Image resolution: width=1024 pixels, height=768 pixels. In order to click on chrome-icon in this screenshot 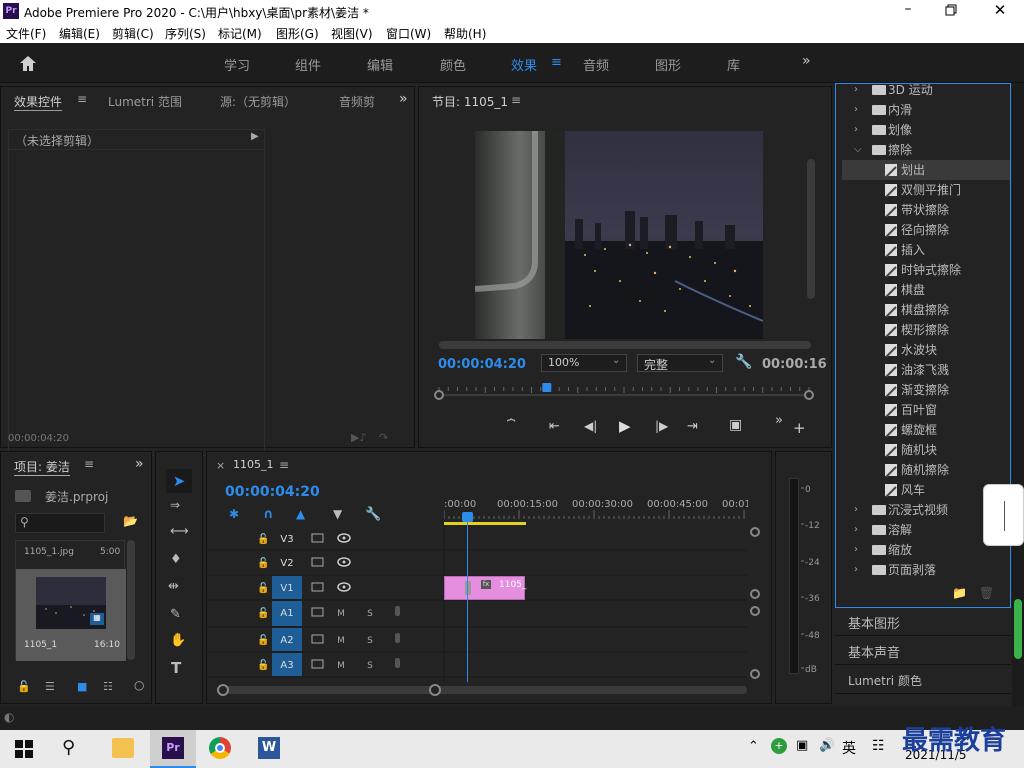, I will do `click(220, 748)`.